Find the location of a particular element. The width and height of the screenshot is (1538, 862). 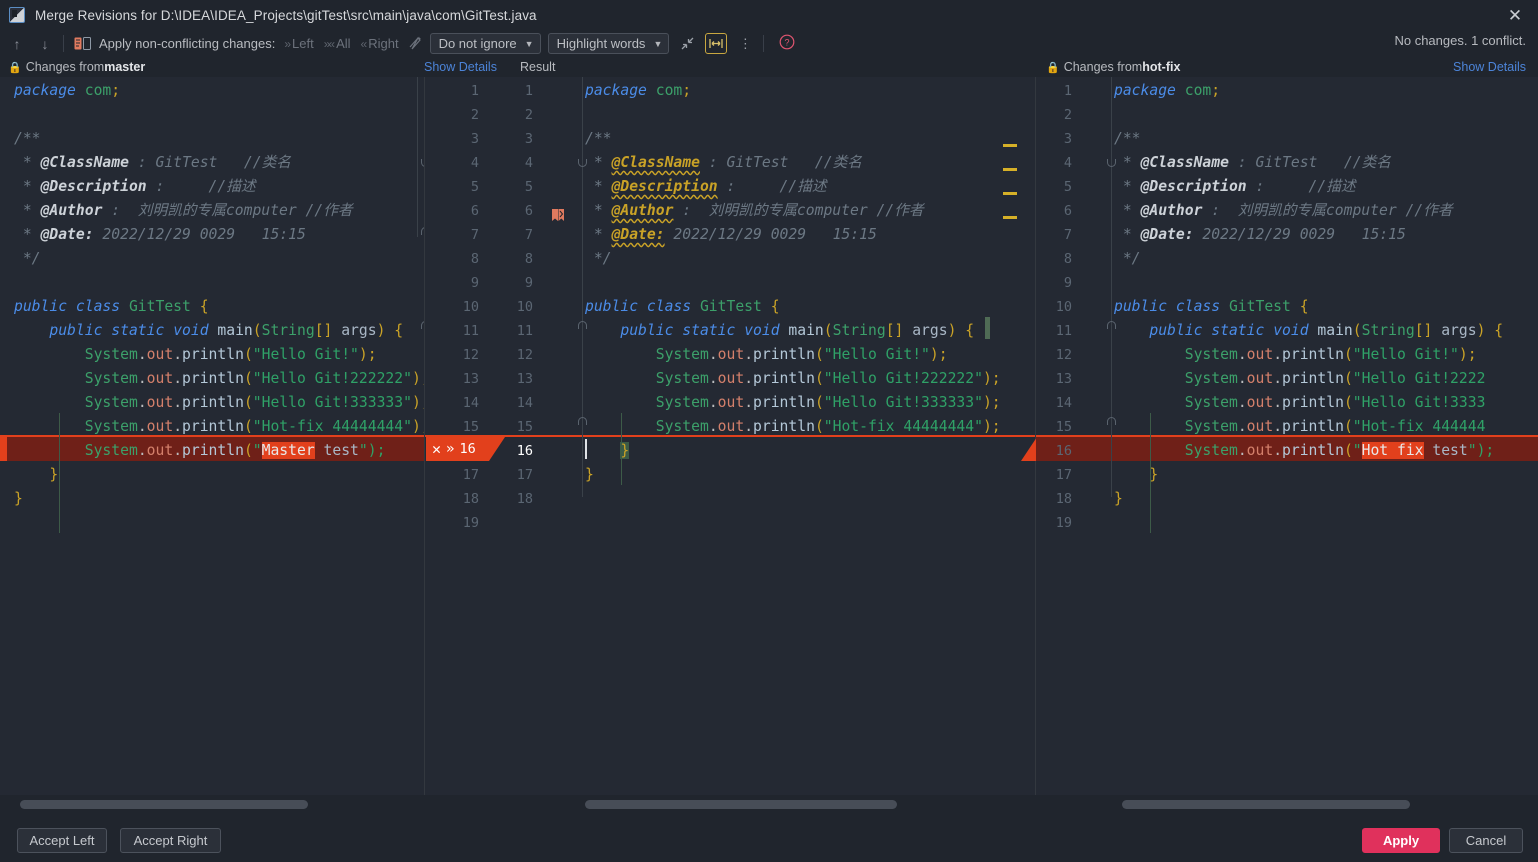

accept-right-button: Accept Right is located at coordinates (170, 840).